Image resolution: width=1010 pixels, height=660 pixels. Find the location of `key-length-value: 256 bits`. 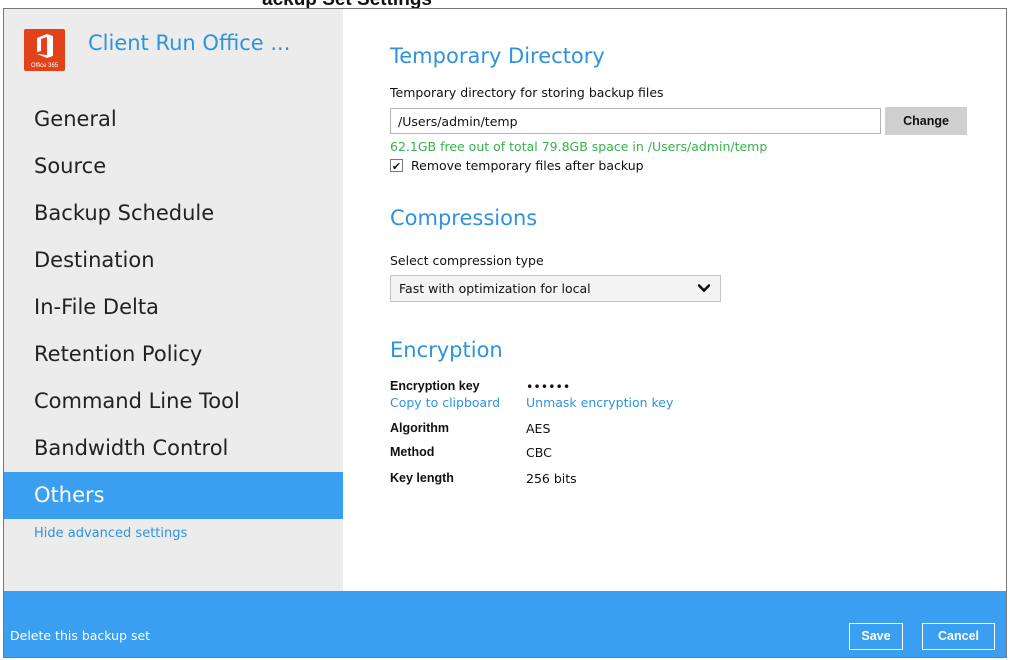

key-length-value: 256 bits is located at coordinates (551, 478).